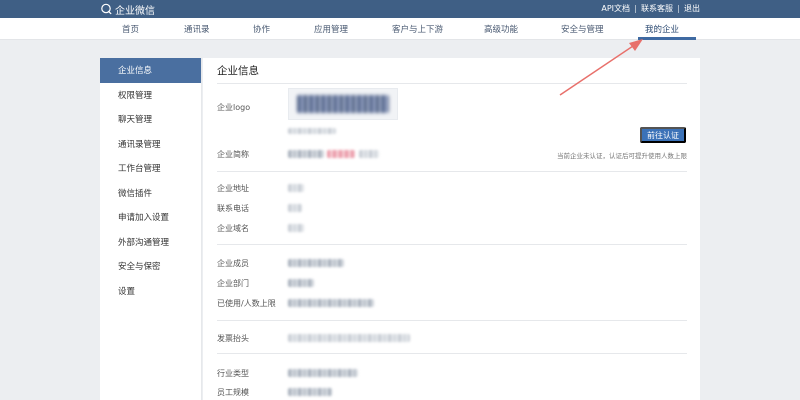  I want to click on sidebar-item-permissions: 权限管理, so click(150, 95).